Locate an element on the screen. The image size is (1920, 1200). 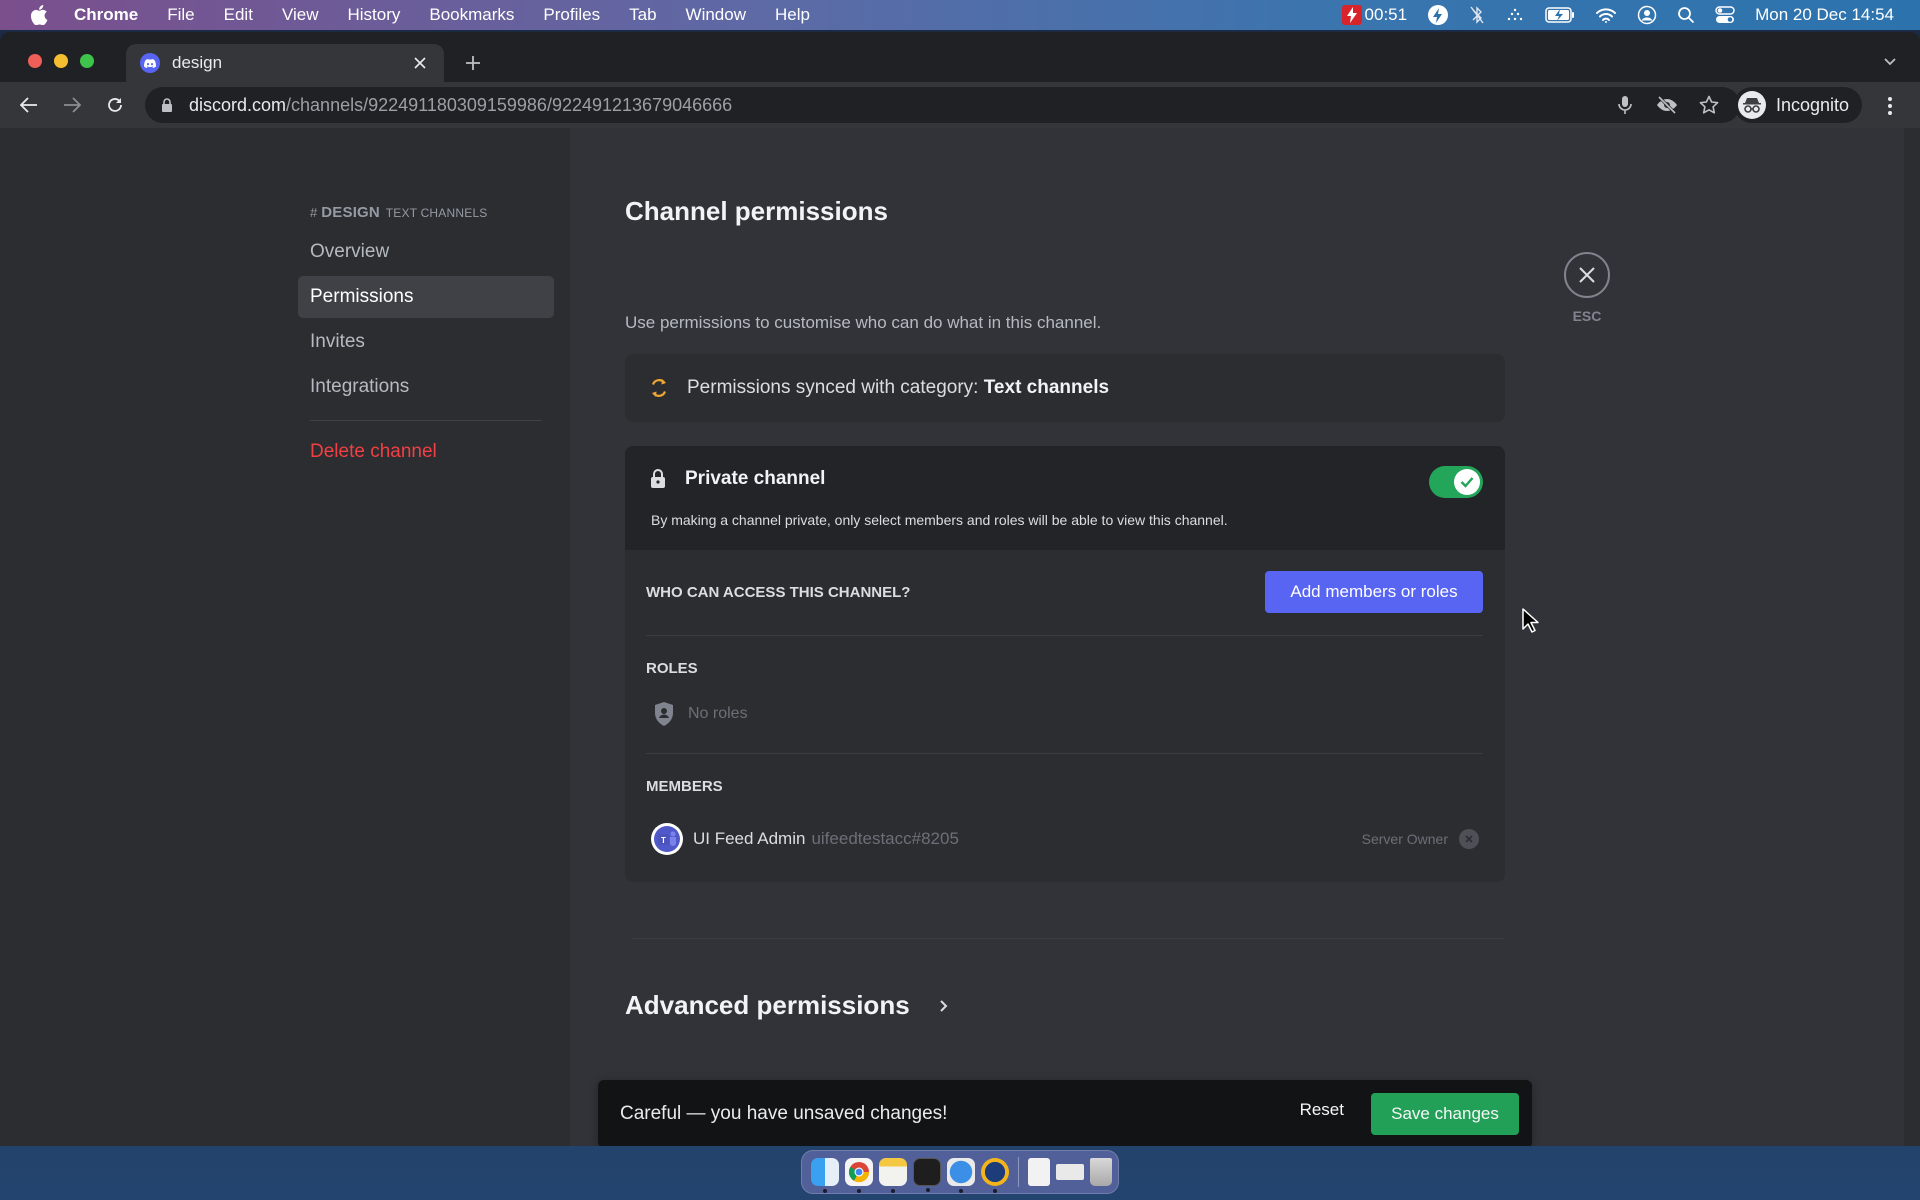
server-owner-badge: Server Owner is located at coordinates (1404, 839).